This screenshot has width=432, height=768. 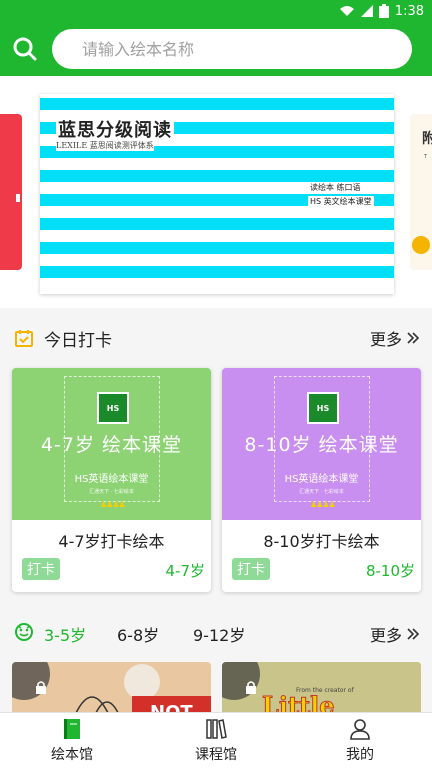 I want to click on card-age: 8-10岁, so click(x=390, y=571).